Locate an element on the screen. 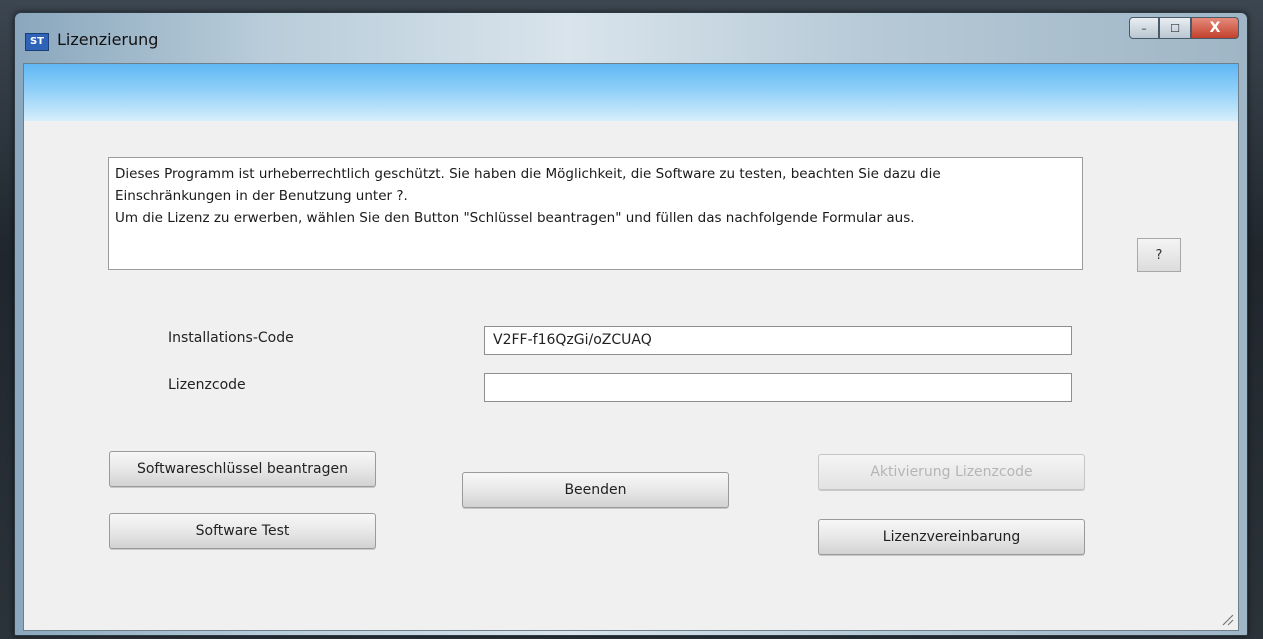  maximize-icon: ☐ is located at coordinates (1175, 28).